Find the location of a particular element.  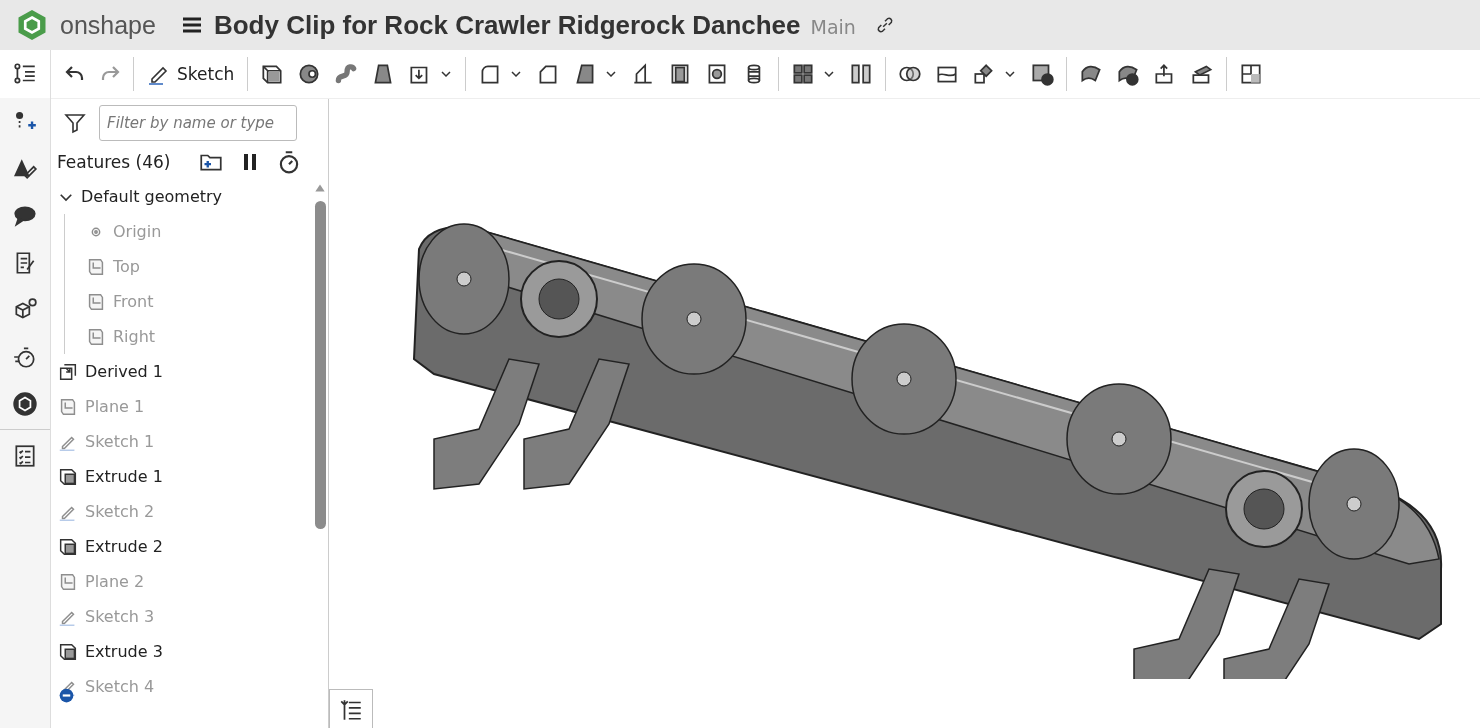

feature-item: Sketch 2 is located at coordinates (181, 511).